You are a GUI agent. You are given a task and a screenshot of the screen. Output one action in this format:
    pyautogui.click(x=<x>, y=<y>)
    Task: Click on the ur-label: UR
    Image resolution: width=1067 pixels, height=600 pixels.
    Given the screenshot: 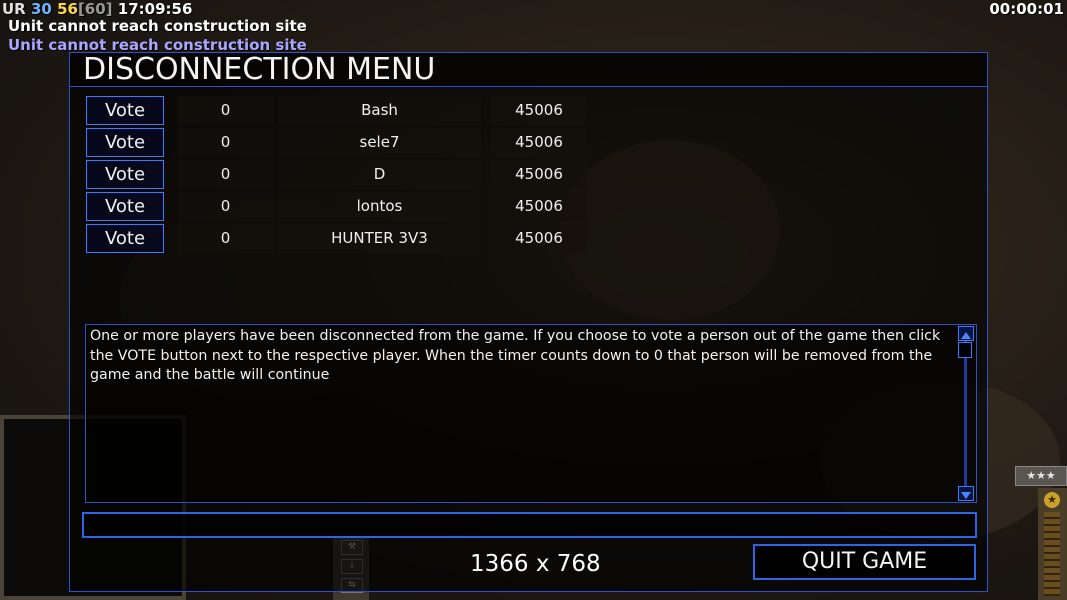 What is the action you would take?
    pyautogui.click(x=14, y=9)
    